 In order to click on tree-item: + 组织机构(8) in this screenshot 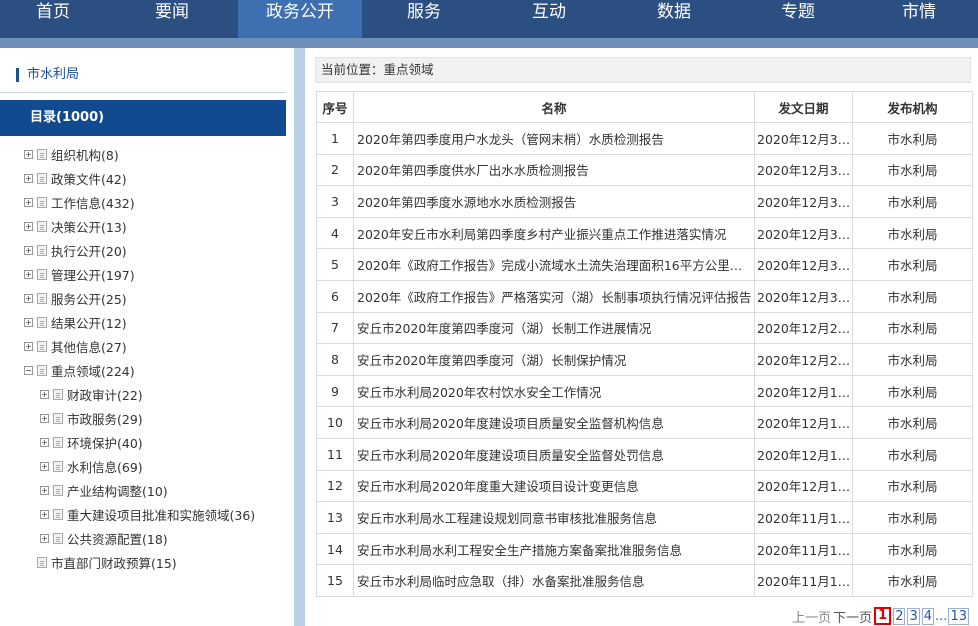, I will do `click(145, 154)`.